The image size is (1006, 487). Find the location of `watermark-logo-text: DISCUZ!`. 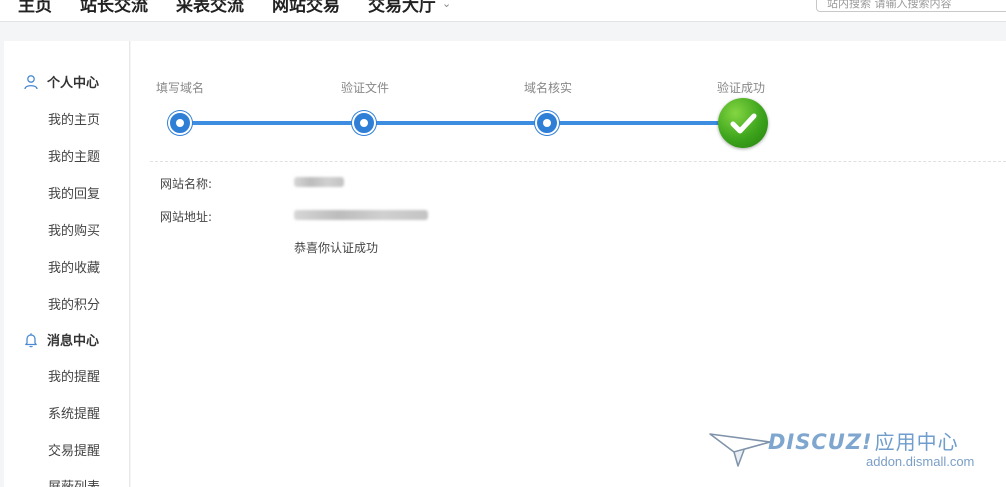

watermark-logo-text: DISCUZ! is located at coordinates (820, 442).